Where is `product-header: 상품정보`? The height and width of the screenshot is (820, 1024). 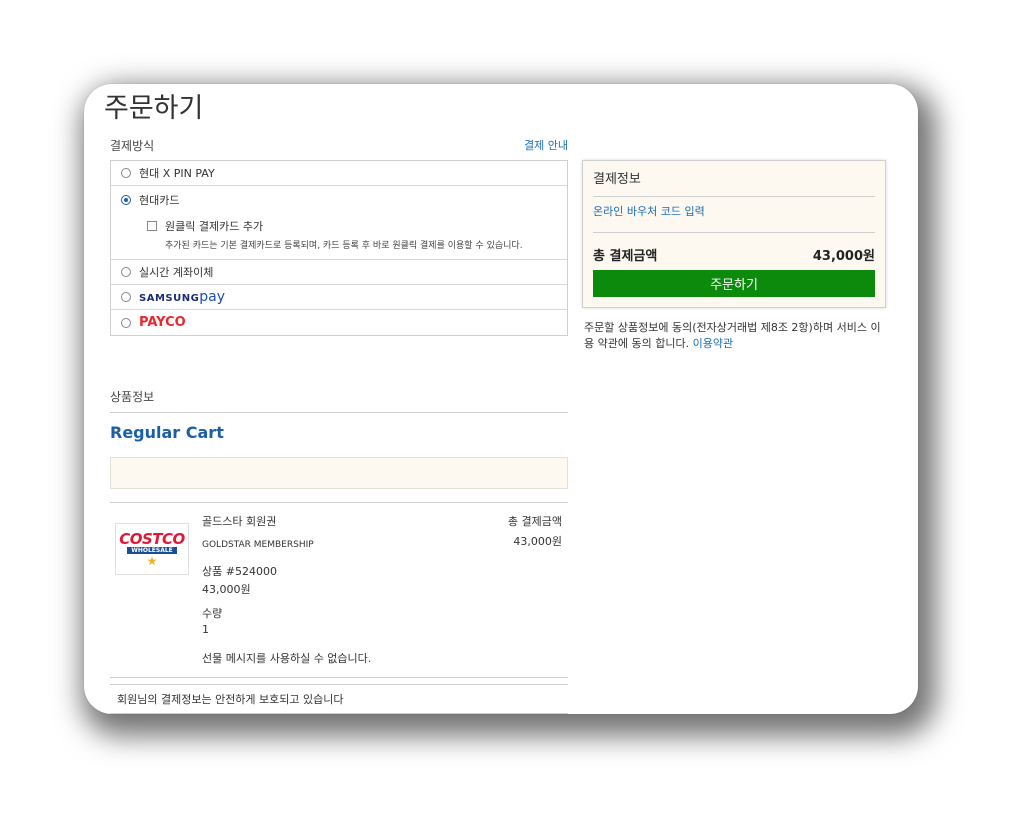
product-header: 상품정보 is located at coordinates (339, 396).